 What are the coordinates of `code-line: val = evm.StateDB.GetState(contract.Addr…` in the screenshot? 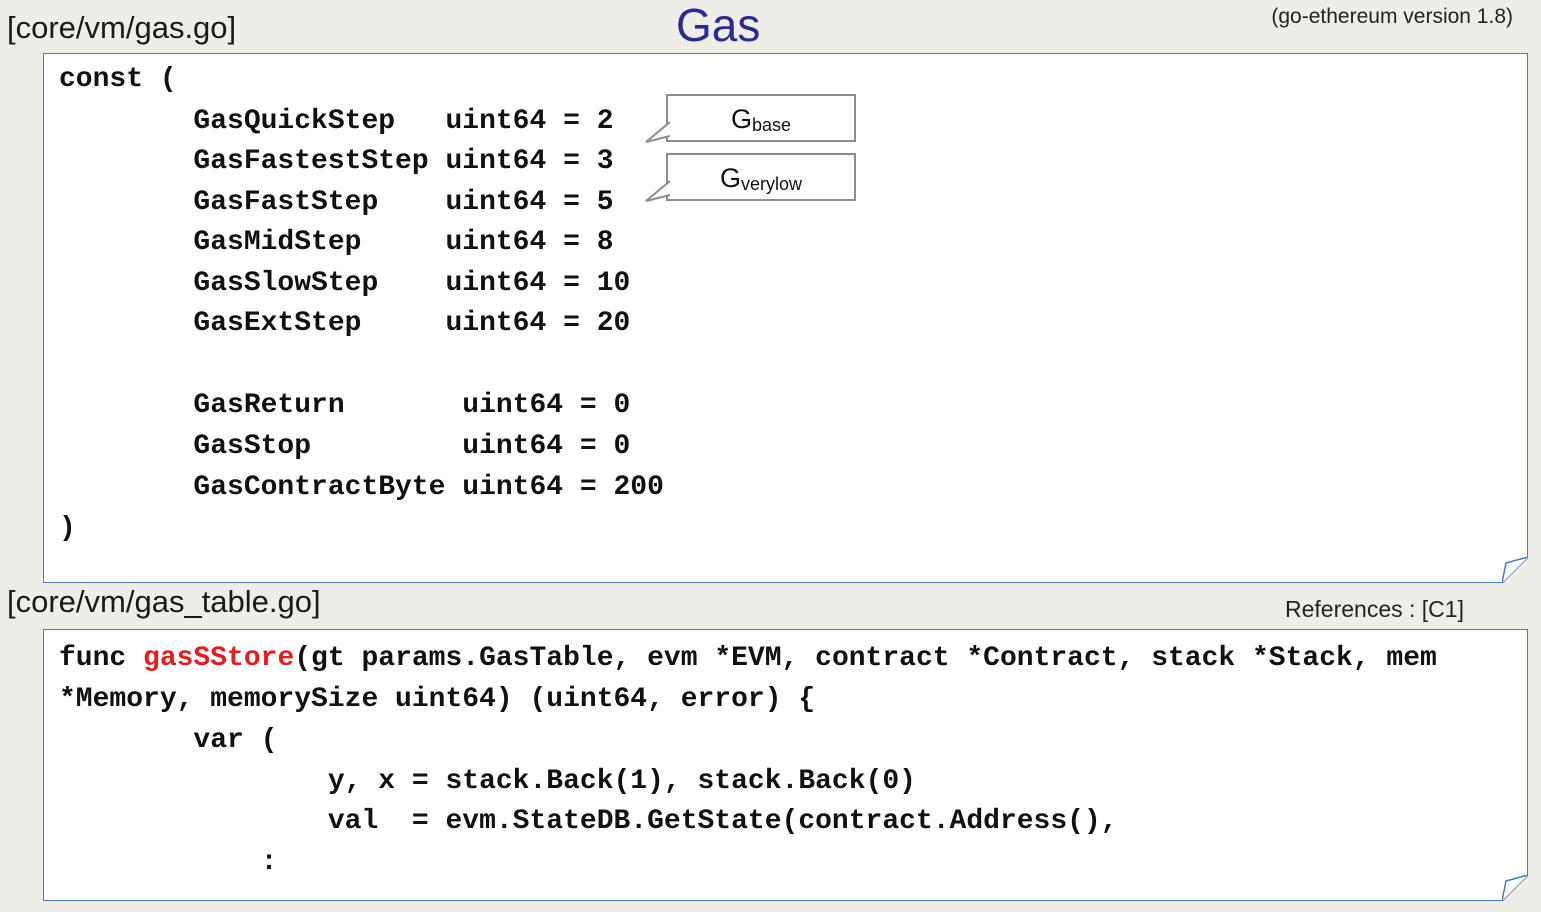 It's located at (588, 821).